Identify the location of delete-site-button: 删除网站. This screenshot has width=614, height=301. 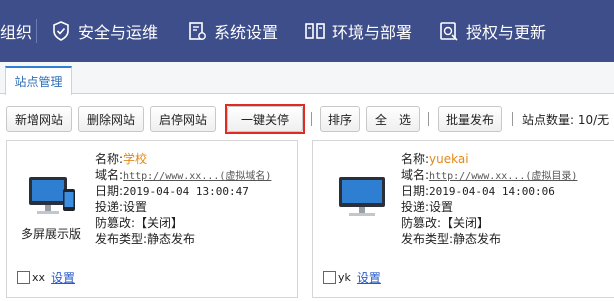
(111, 119).